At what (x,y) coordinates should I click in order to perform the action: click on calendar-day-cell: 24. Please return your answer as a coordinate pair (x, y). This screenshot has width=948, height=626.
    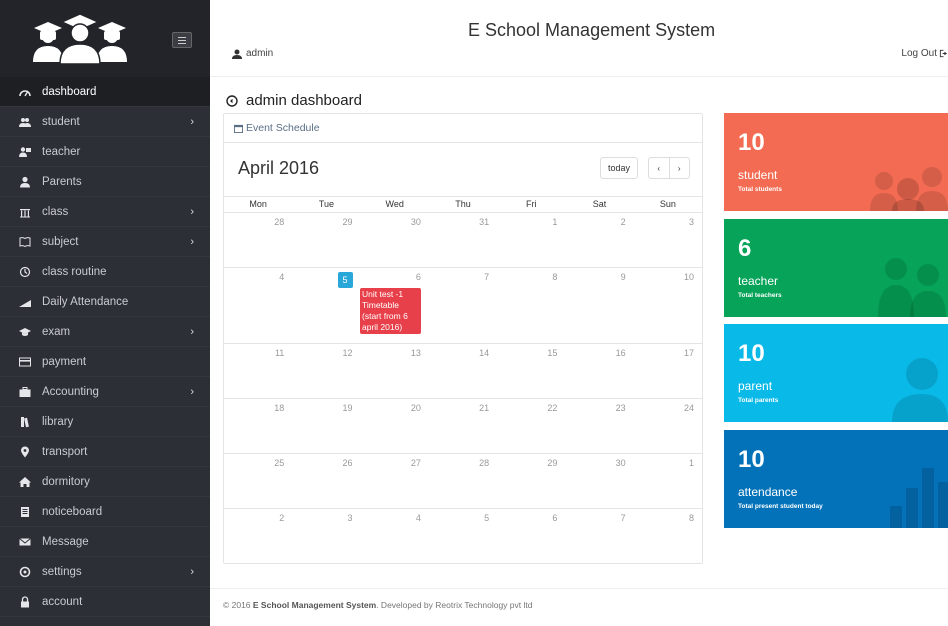
    Looking at the image, I should click on (668, 426).